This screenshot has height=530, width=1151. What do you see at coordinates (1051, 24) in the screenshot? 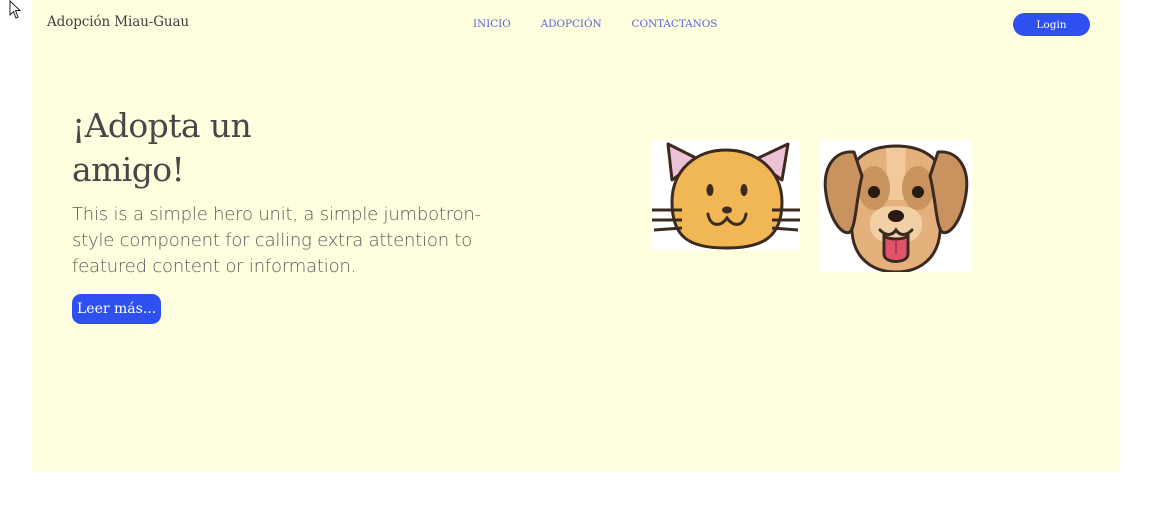
I see `login-button: Login` at bounding box center [1051, 24].